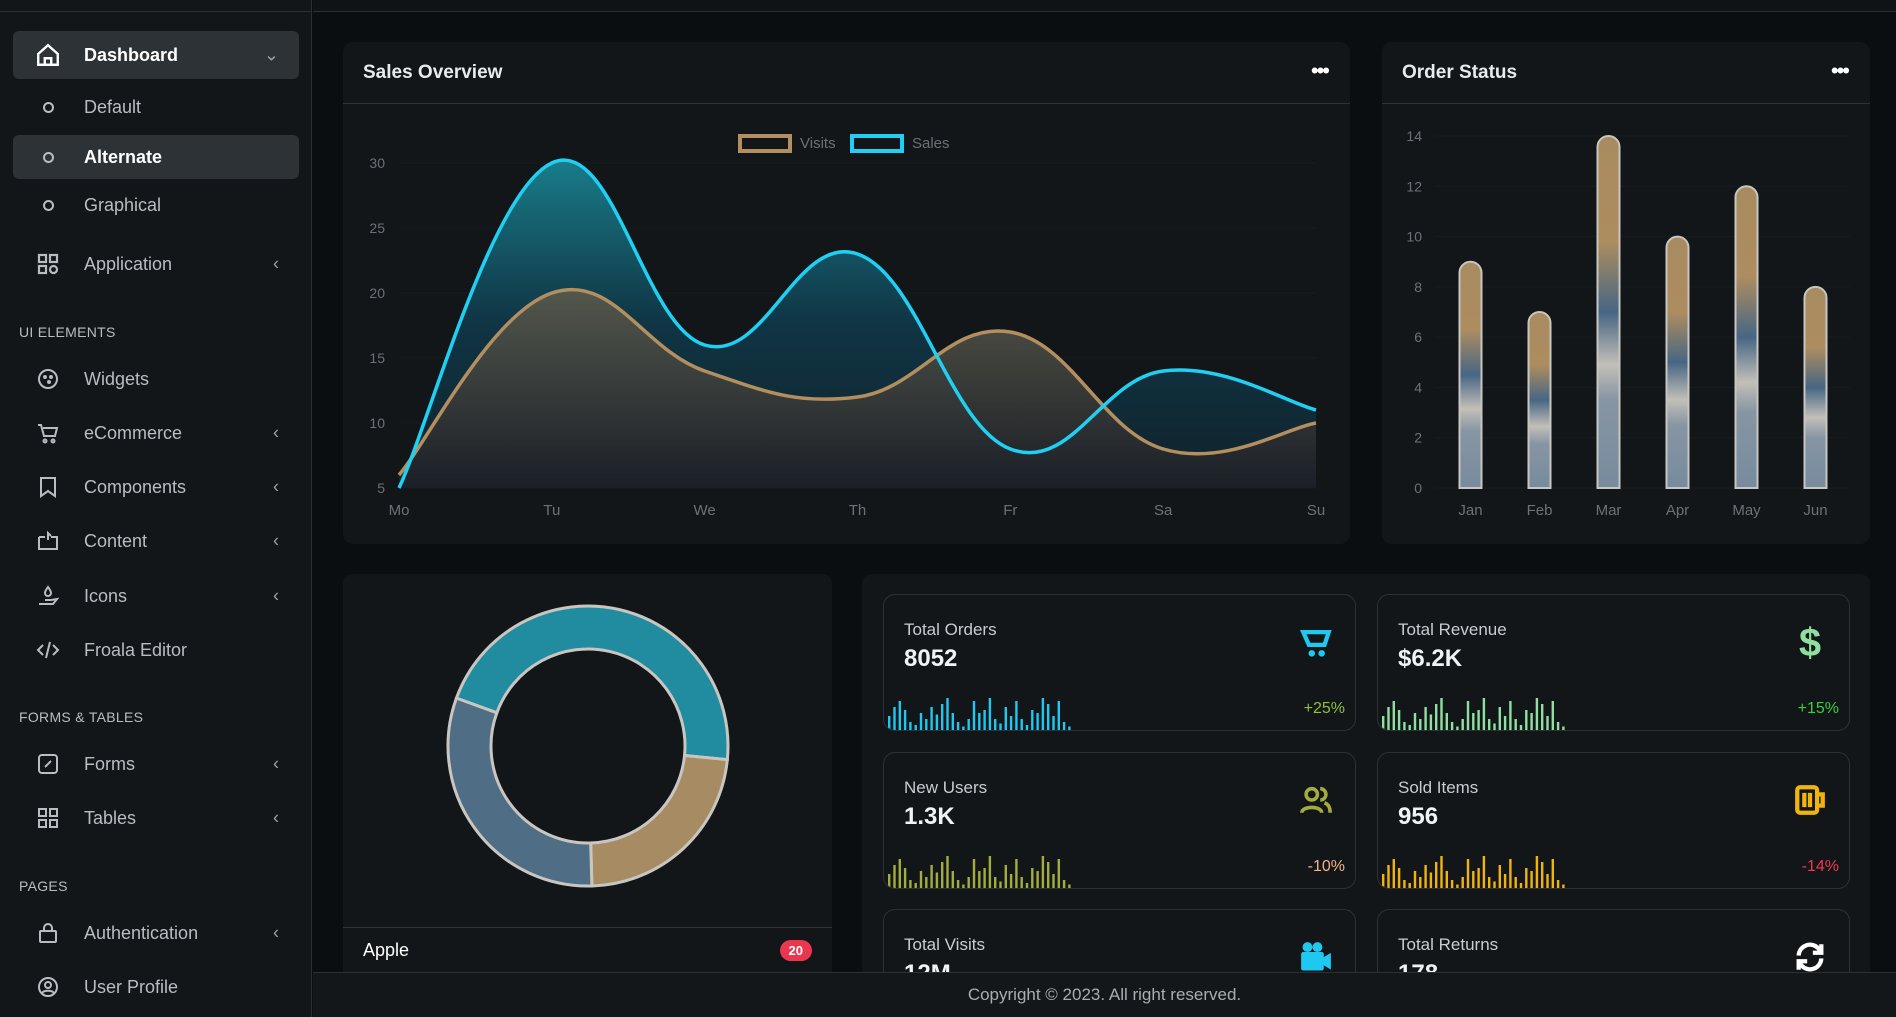 The image size is (1896, 1017). Describe the element at coordinates (156, 818) in the screenshot. I see `sidebar-item-tables: Tables ‹` at that location.